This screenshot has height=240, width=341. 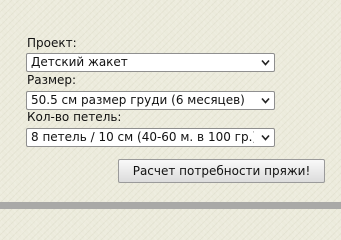 What do you see at coordinates (150, 62) in the screenshot?
I see `project-select: Детский жакет` at bounding box center [150, 62].